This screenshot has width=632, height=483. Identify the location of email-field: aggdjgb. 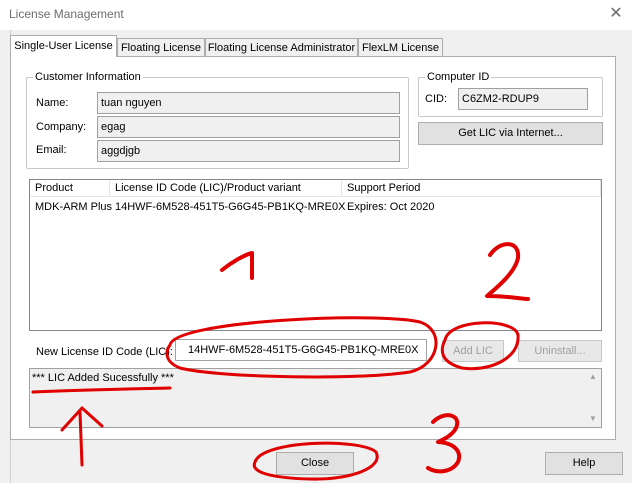
(248, 151).